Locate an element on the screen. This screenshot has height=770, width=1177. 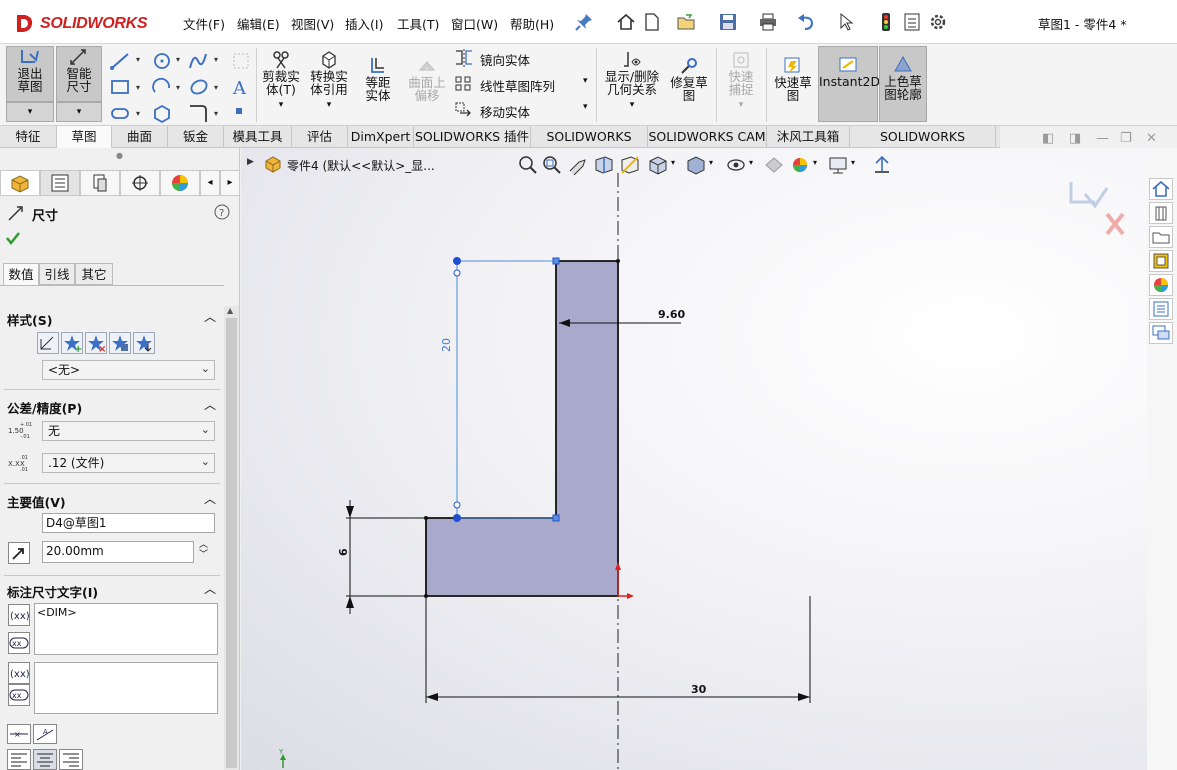
appearances-tab is located at coordinates (1161, 285).